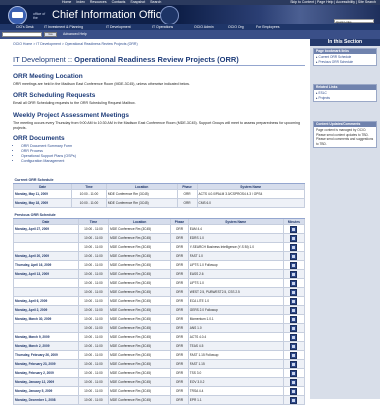 The image size is (380, 405). What do you see at coordinates (75, 34) in the screenshot?
I see `advanced-search-link: Advanced Help` at bounding box center [75, 34].